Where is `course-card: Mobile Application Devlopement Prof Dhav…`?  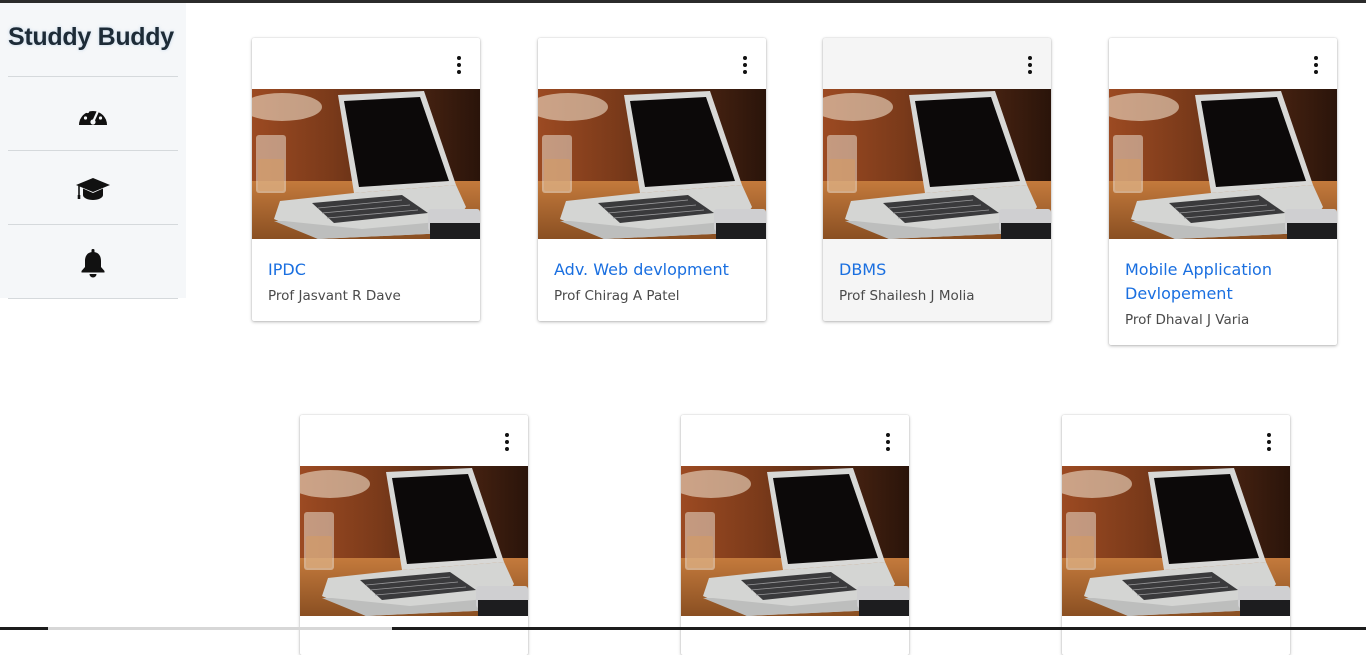
course-card: Mobile Application Devlopement Prof Dhav… is located at coordinates (1223, 191).